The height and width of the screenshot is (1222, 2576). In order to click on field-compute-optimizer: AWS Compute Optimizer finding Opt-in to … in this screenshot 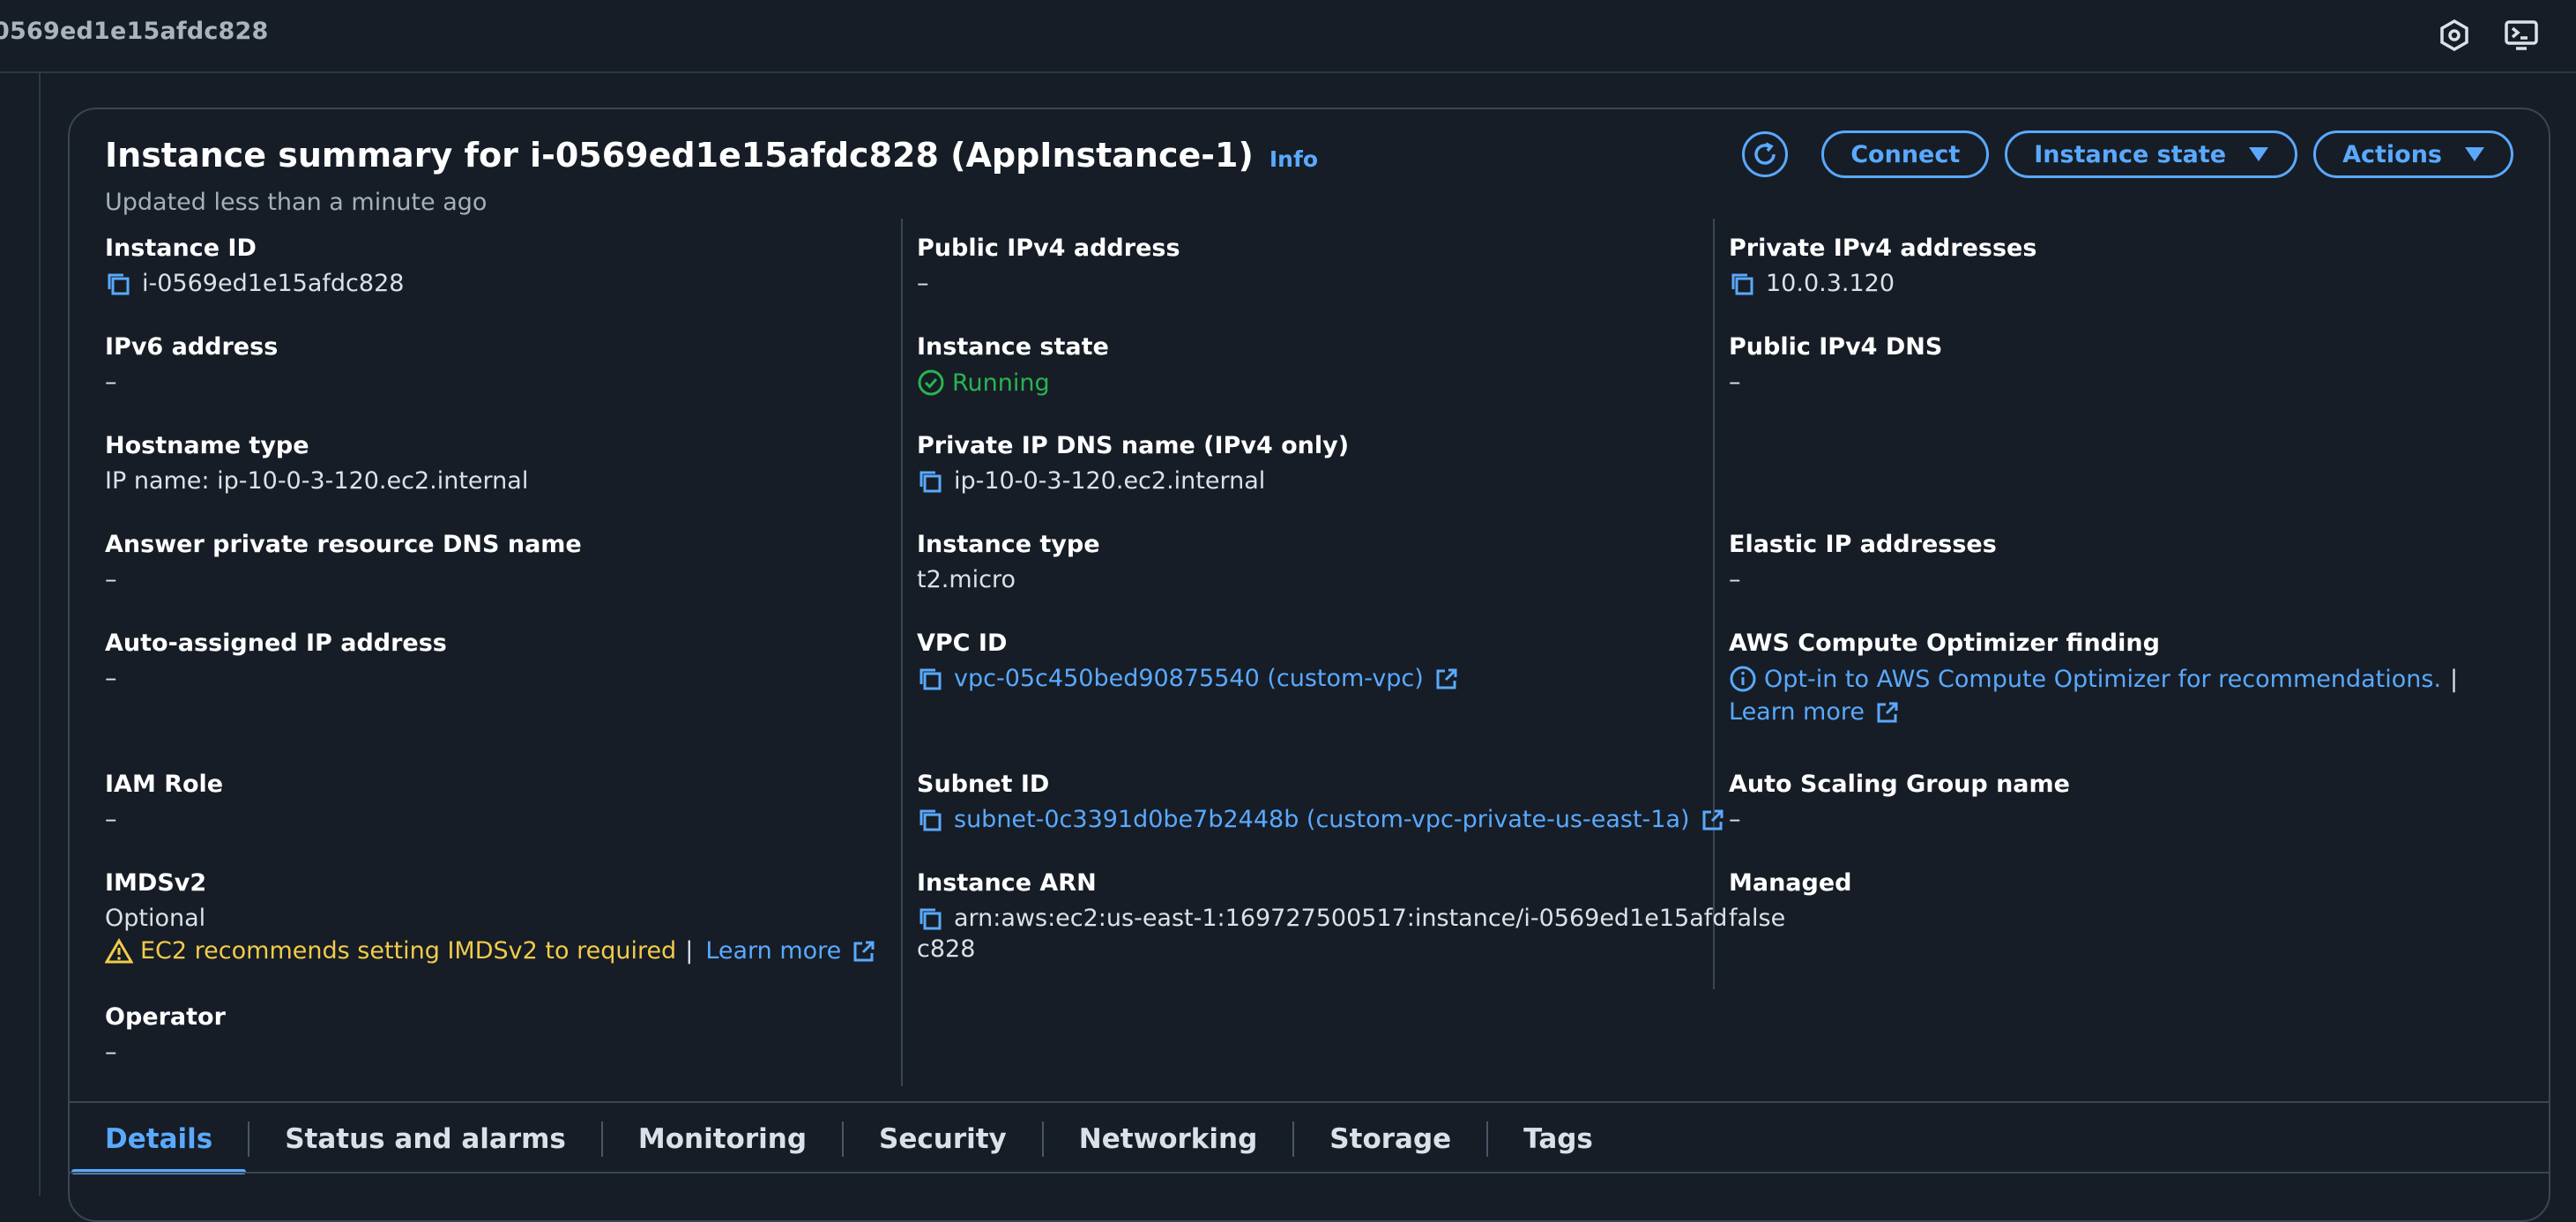, I will do `click(2094, 678)`.